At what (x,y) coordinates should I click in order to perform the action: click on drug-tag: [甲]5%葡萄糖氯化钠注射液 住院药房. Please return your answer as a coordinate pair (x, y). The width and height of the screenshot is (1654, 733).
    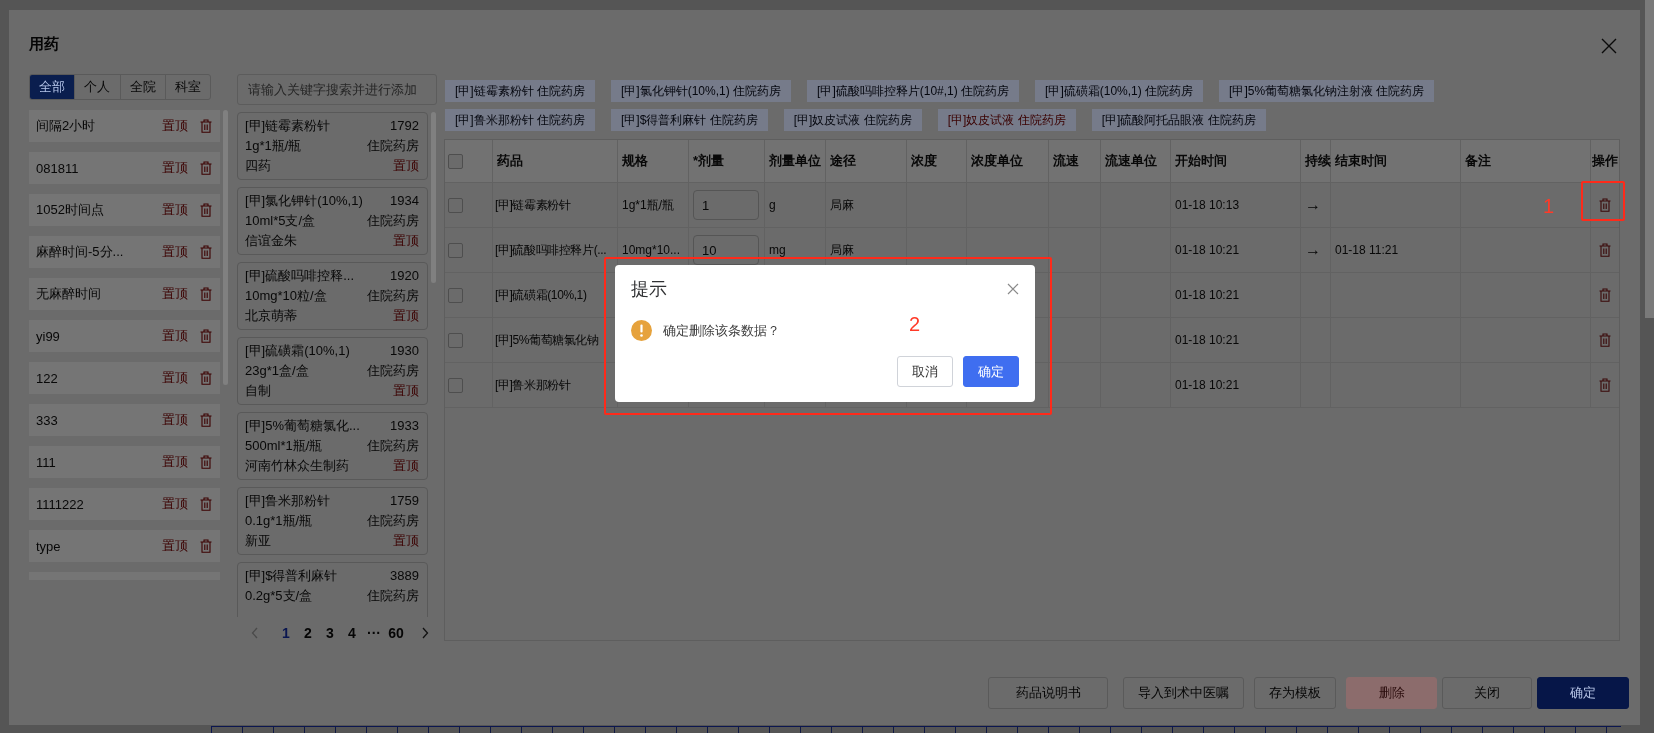
    Looking at the image, I should click on (1327, 91).